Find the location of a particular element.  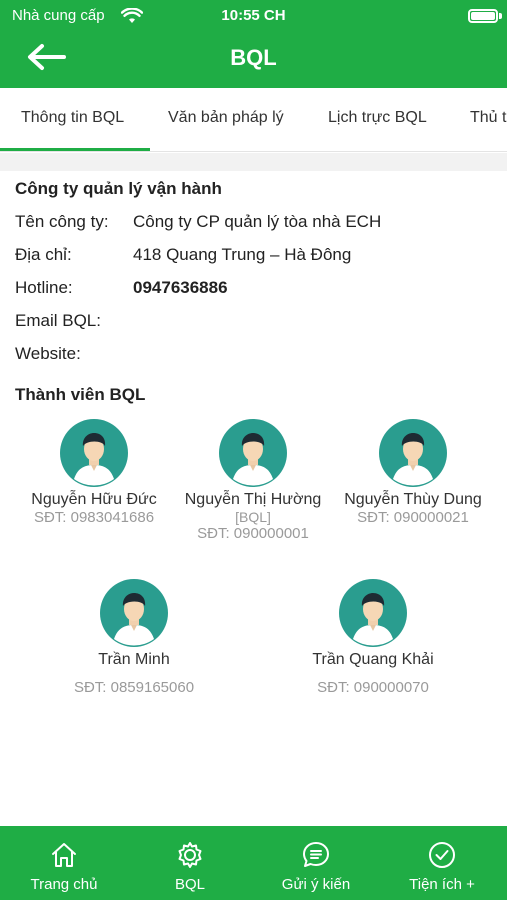

member-name: Nguyễn Thùy Dung is located at coordinates (413, 499).